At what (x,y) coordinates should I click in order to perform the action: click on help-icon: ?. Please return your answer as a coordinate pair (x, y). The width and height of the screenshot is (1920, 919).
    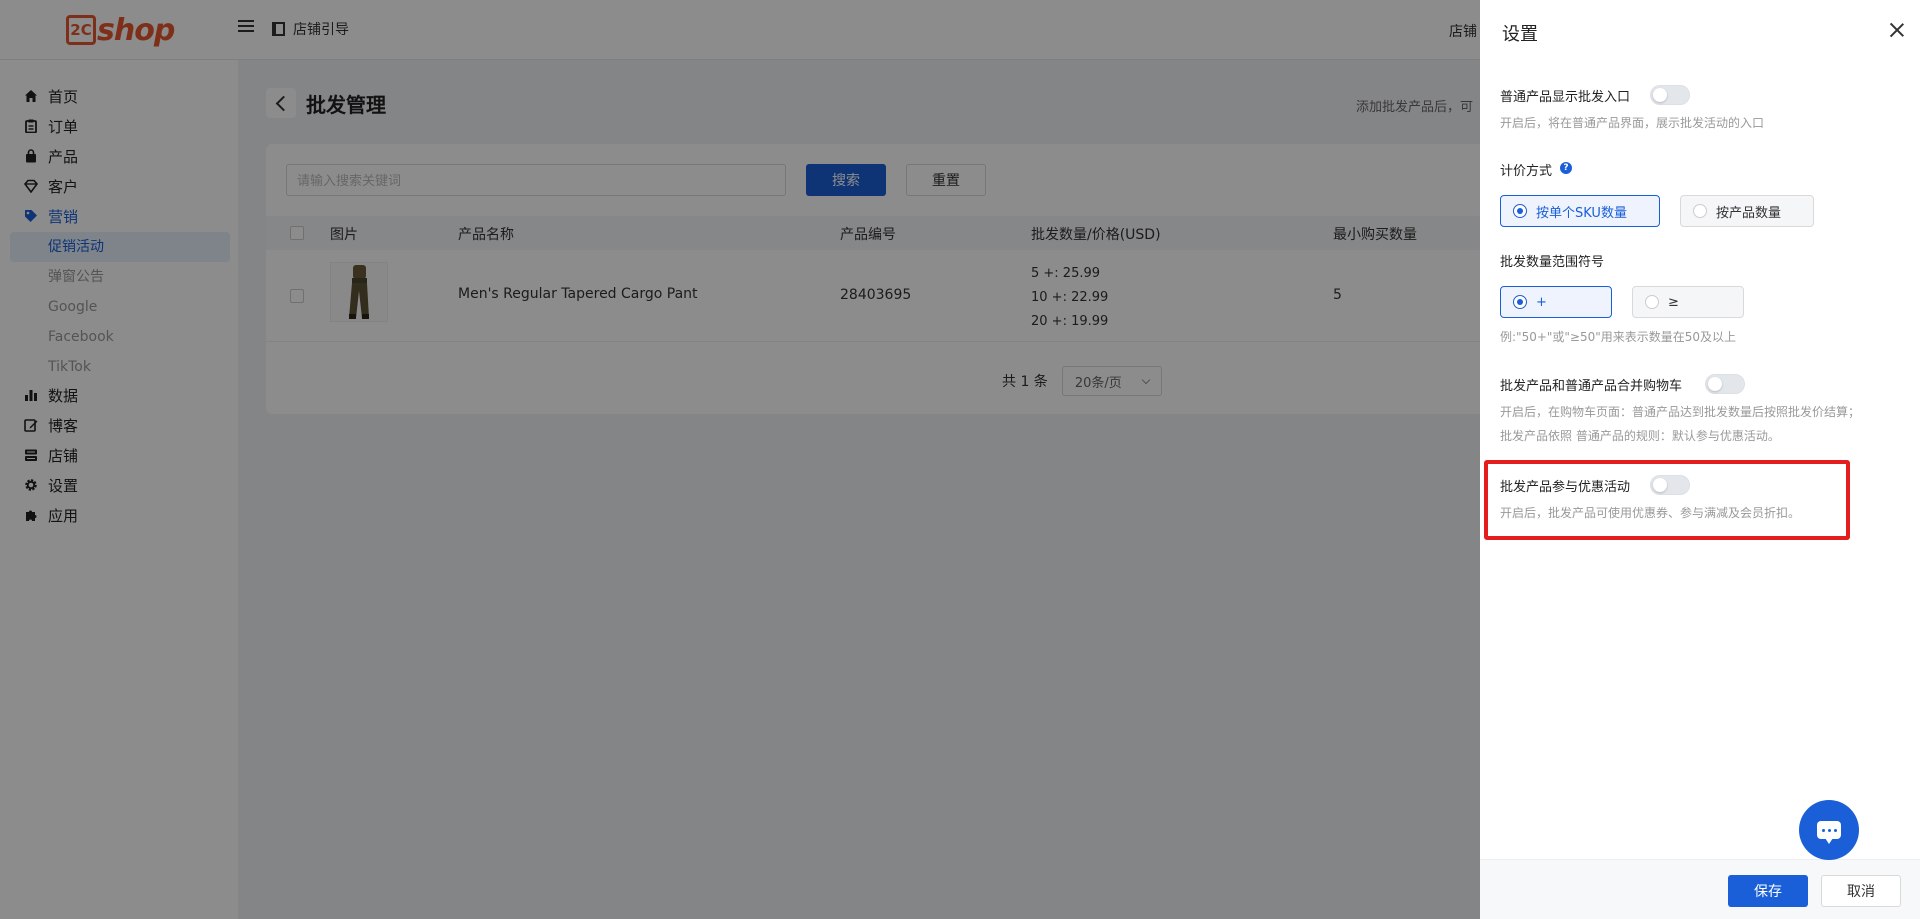
    Looking at the image, I should click on (1566, 168).